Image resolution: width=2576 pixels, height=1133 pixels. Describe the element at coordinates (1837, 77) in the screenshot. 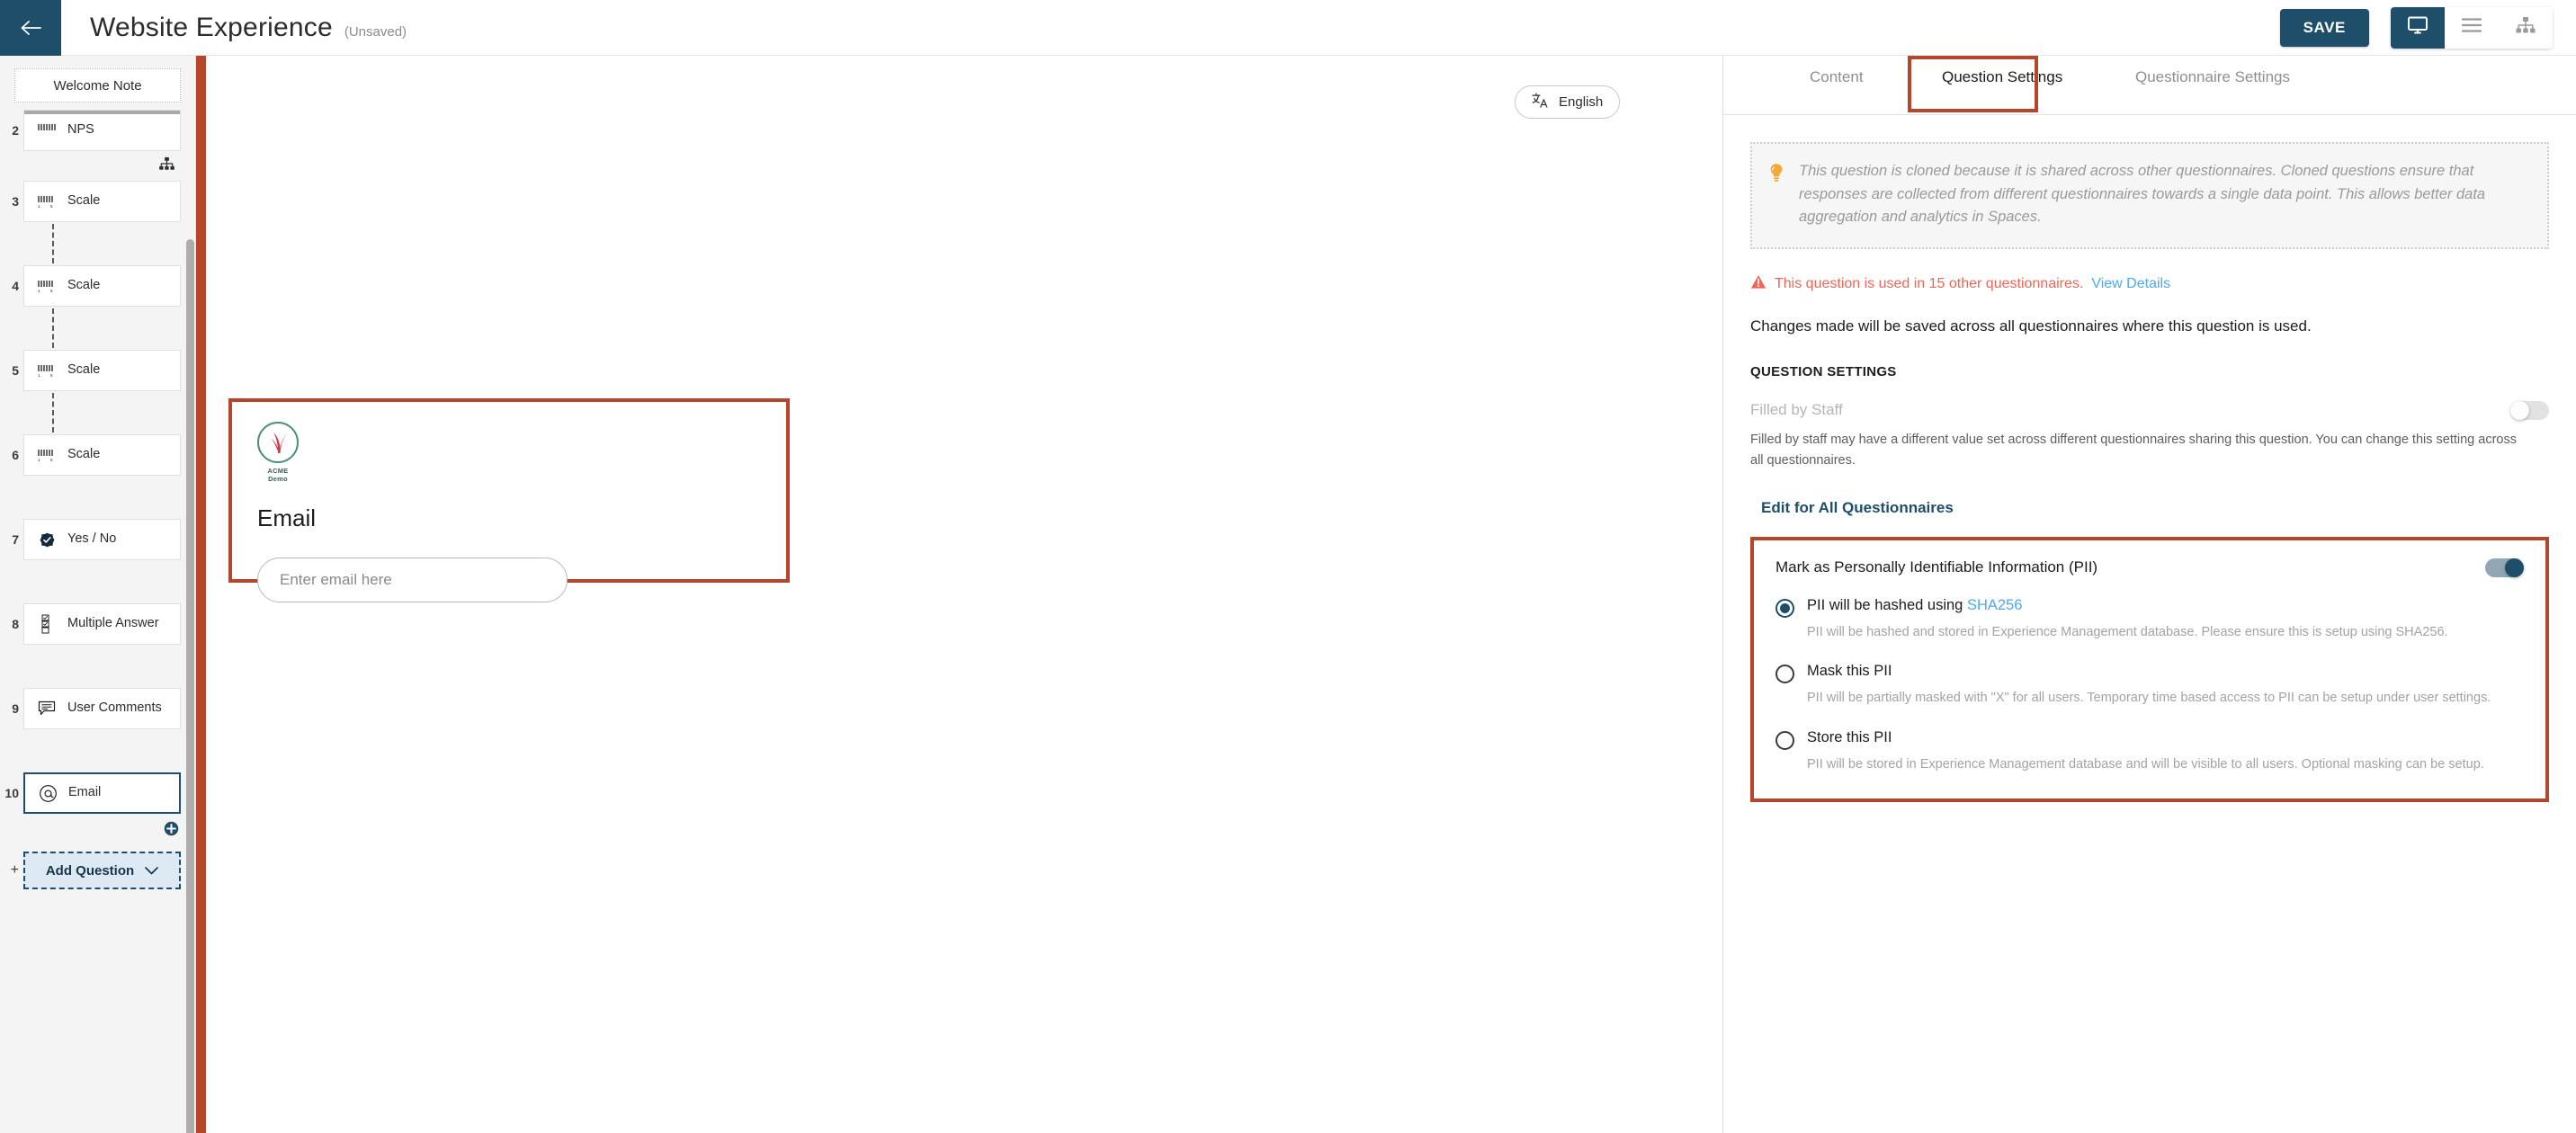

I see `tab-content: Content` at that location.